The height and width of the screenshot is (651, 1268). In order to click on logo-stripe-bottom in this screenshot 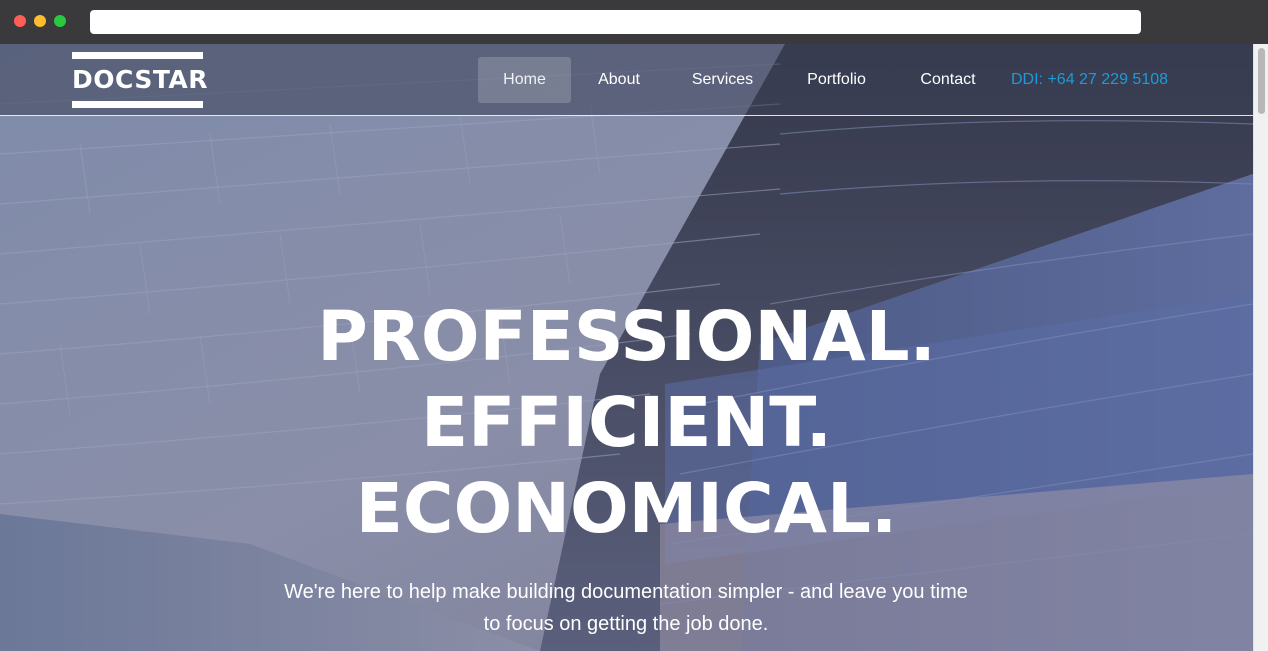, I will do `click(137, 104)`.